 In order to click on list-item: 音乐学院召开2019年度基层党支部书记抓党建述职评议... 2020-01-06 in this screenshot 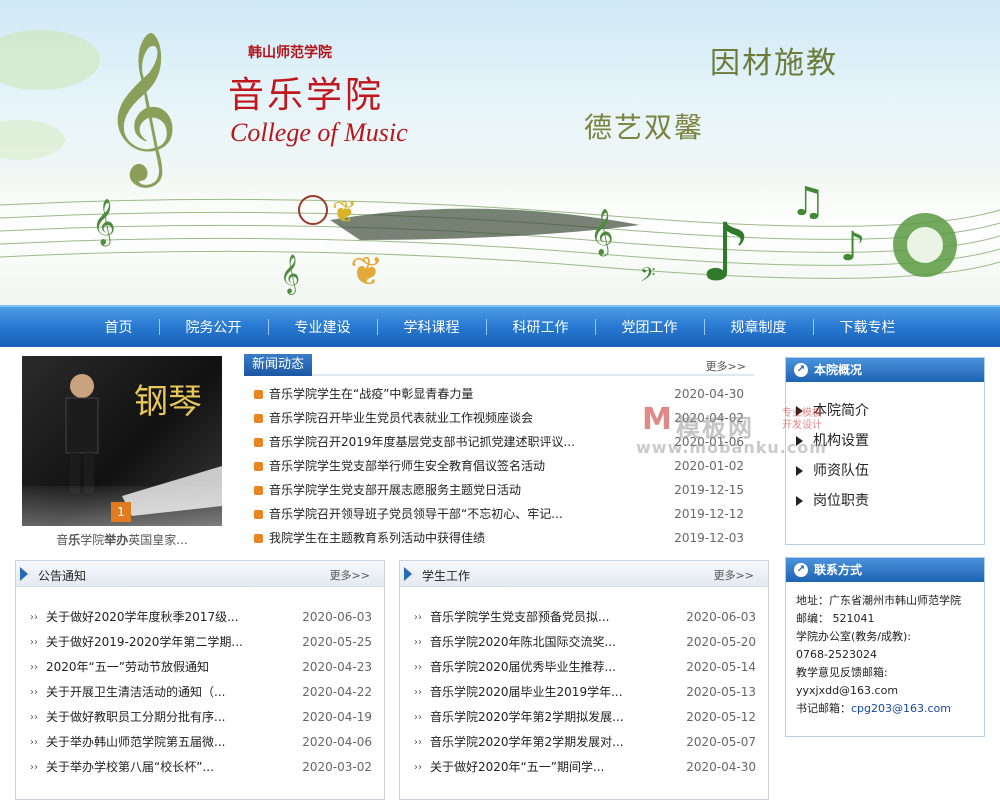, I will do `click(499, 442)`.